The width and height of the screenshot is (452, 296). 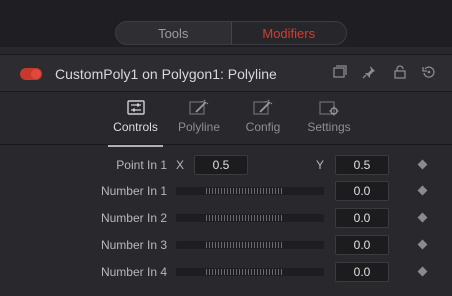 I want to click on panel-switch: Tools Modifiers, so click(x=231, y=33).